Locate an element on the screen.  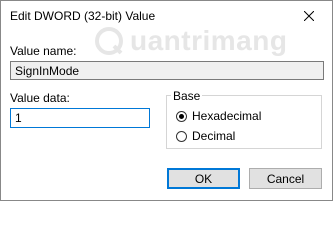
value-name-field: SignInMode is located at coordinates (167, 70).